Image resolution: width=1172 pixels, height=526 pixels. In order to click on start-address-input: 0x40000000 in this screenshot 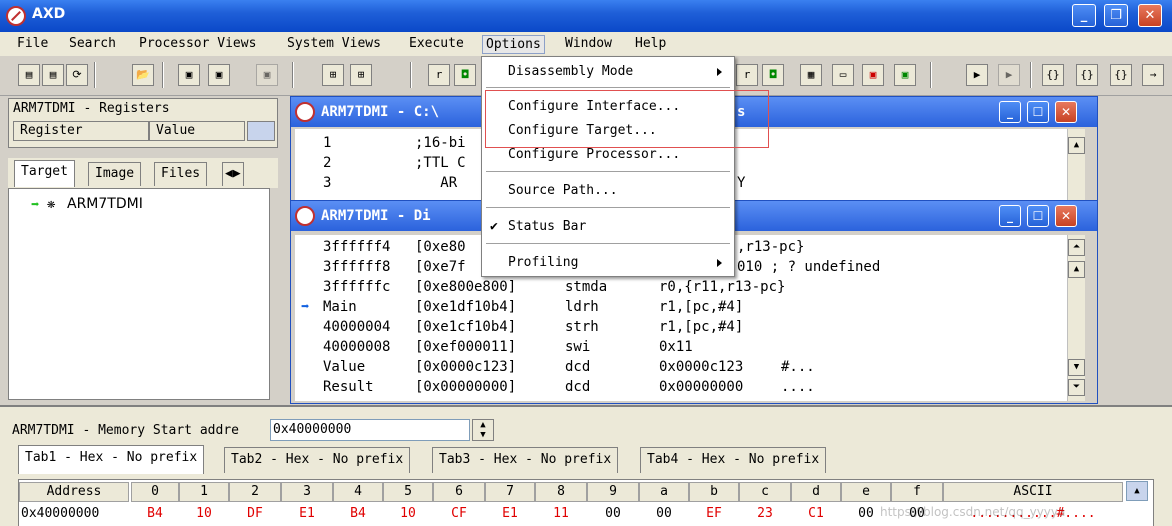, I will do `click(370, 430)`.